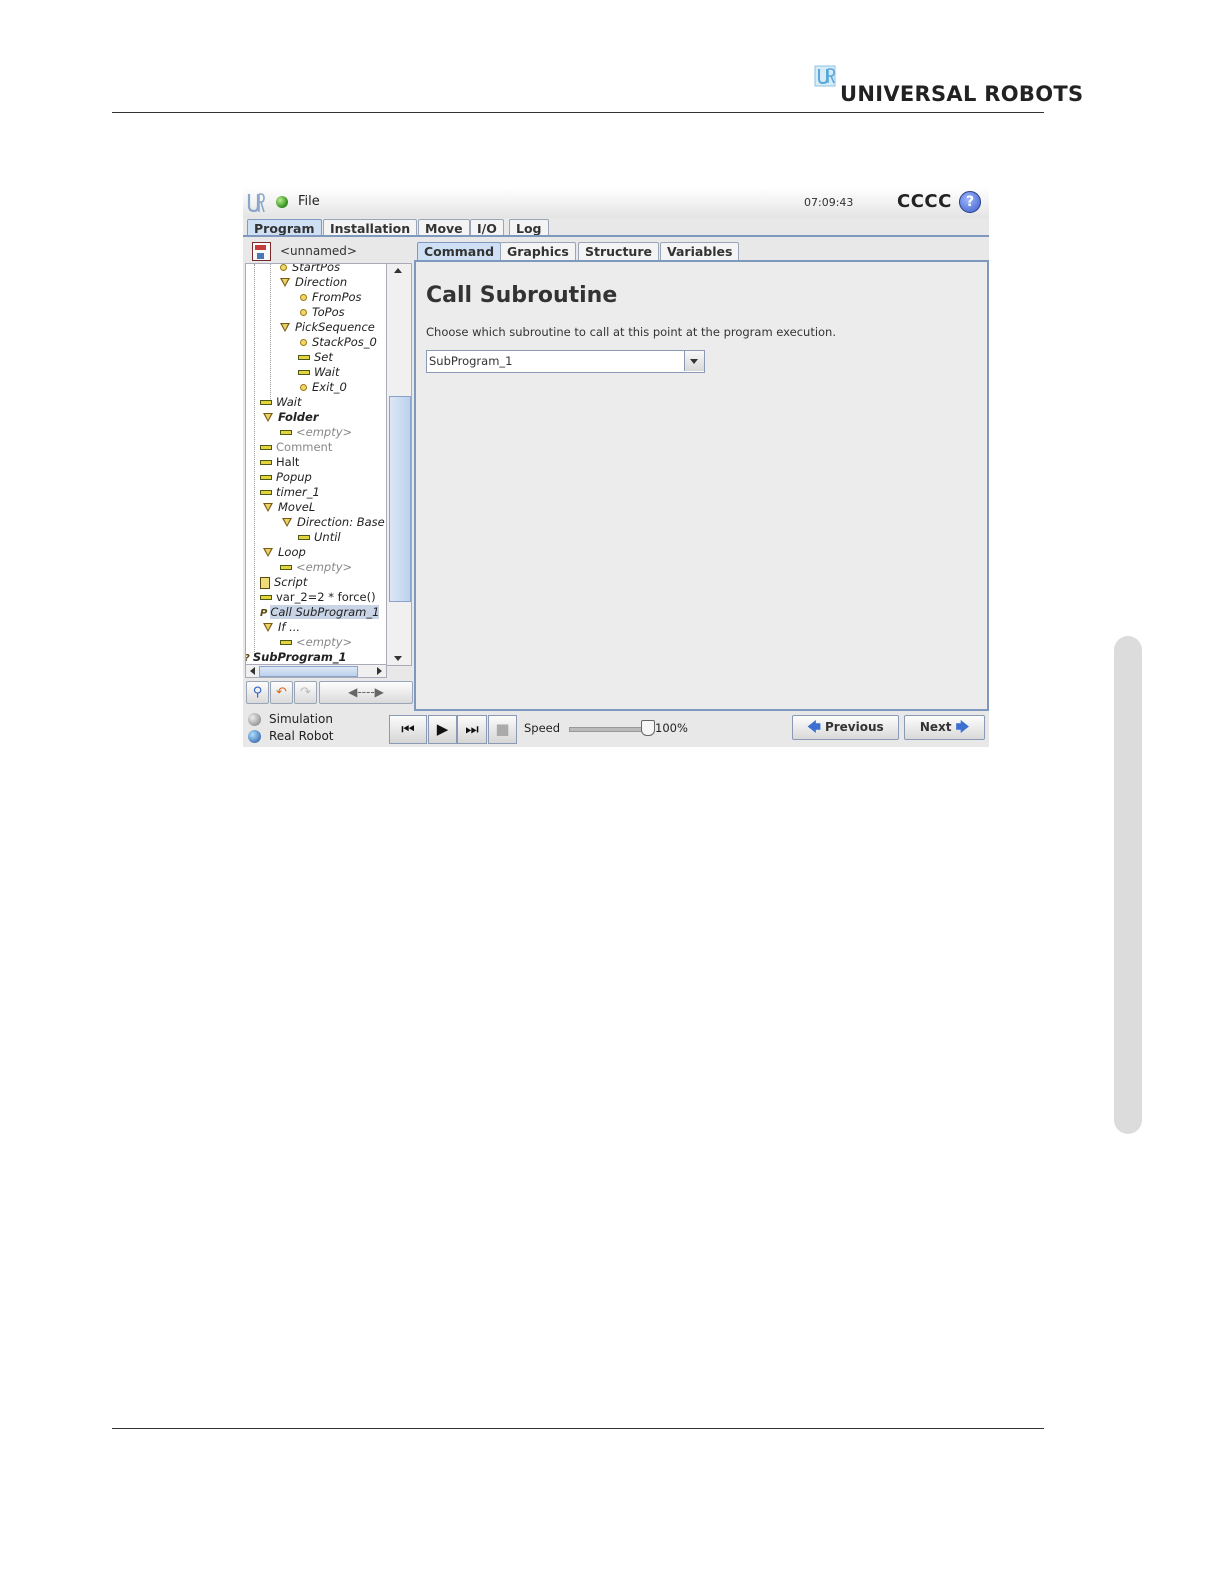  Describe the element at coordinates (522, 295) in the screenshot. I see `page-title: Call Subroutine` at that location.